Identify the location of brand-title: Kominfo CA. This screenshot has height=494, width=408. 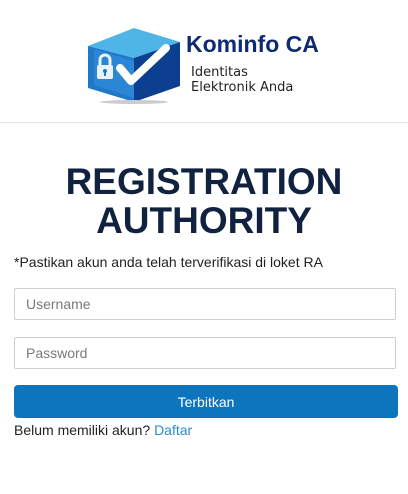
(252, 44).